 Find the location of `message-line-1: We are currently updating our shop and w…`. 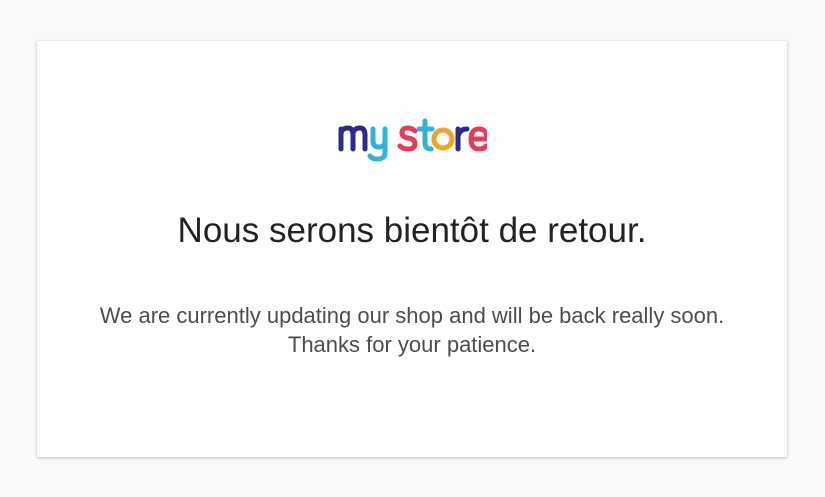

message-line-1: We are currently updating our shop and w… is located at coordinates (412, 315).